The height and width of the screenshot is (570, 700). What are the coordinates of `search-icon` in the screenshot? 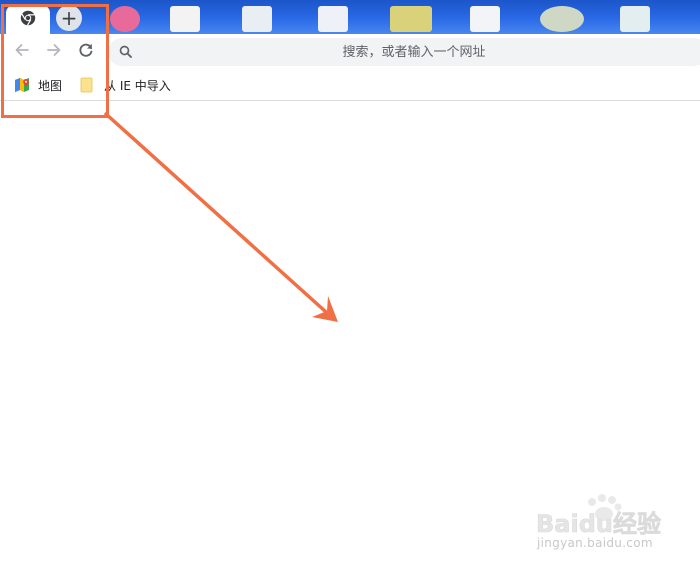 It's located at (126, 52).